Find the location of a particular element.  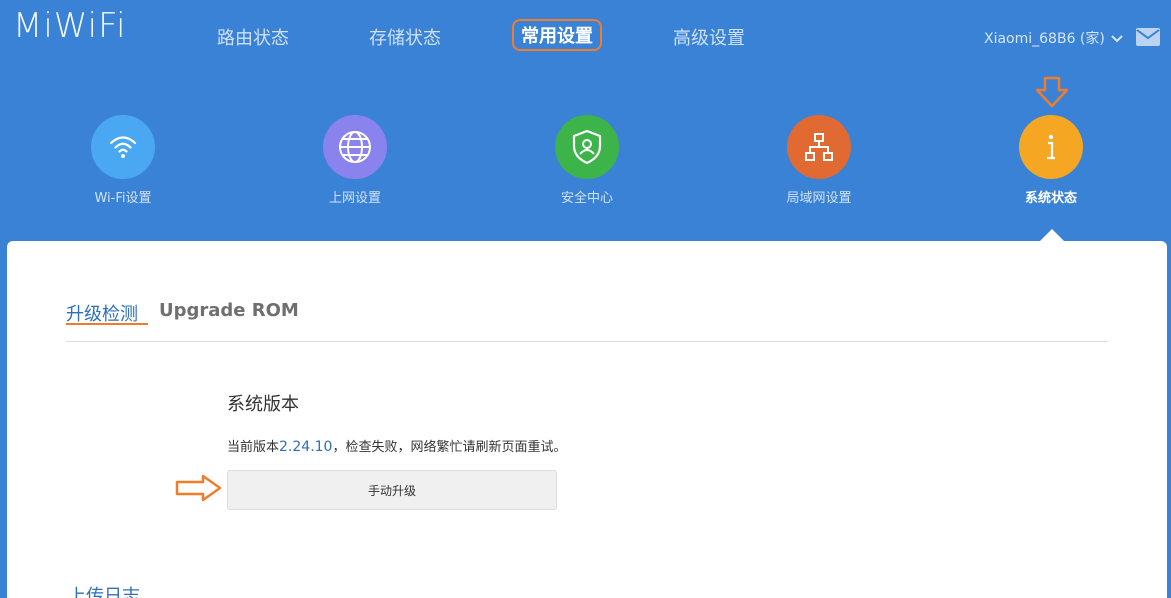

divider is located at coordinates (587, 341).